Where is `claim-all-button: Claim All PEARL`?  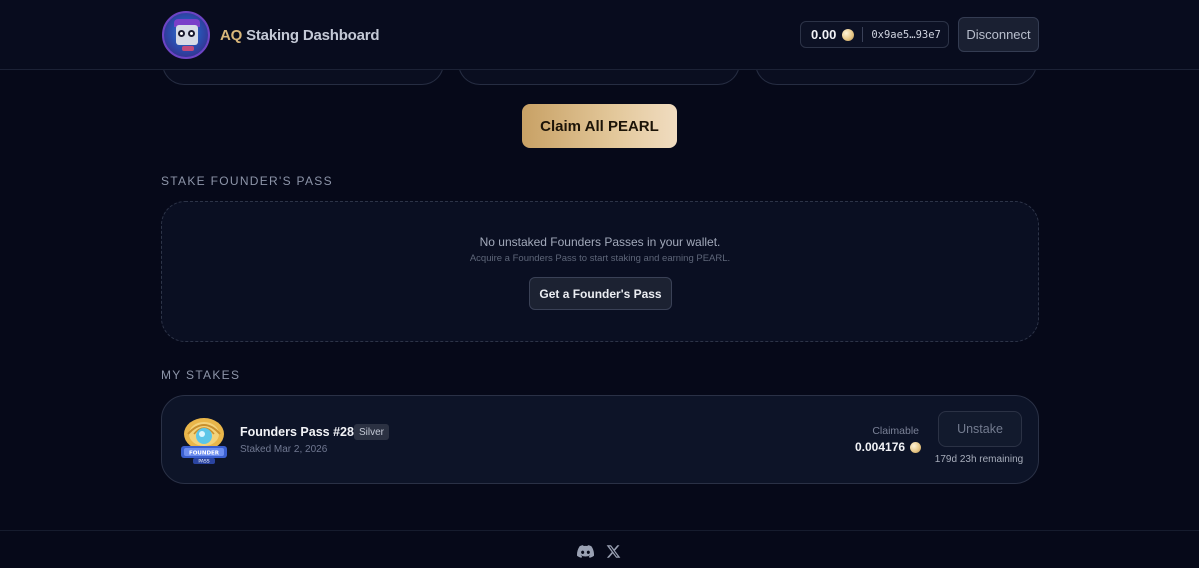 claim-all-button: Claim All PEARL is located at coordinates (599, 126).